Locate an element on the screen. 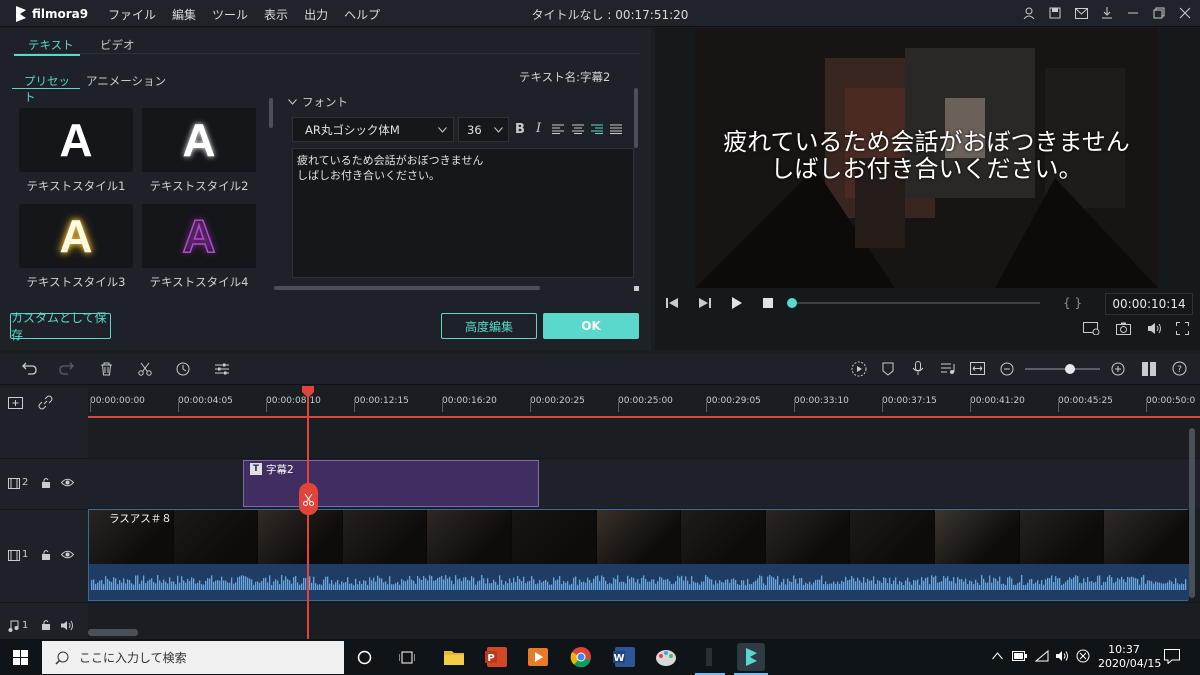 The height and width of the screenshot is (675, 1200). playhead-handle is located at coordinates (308, 392).